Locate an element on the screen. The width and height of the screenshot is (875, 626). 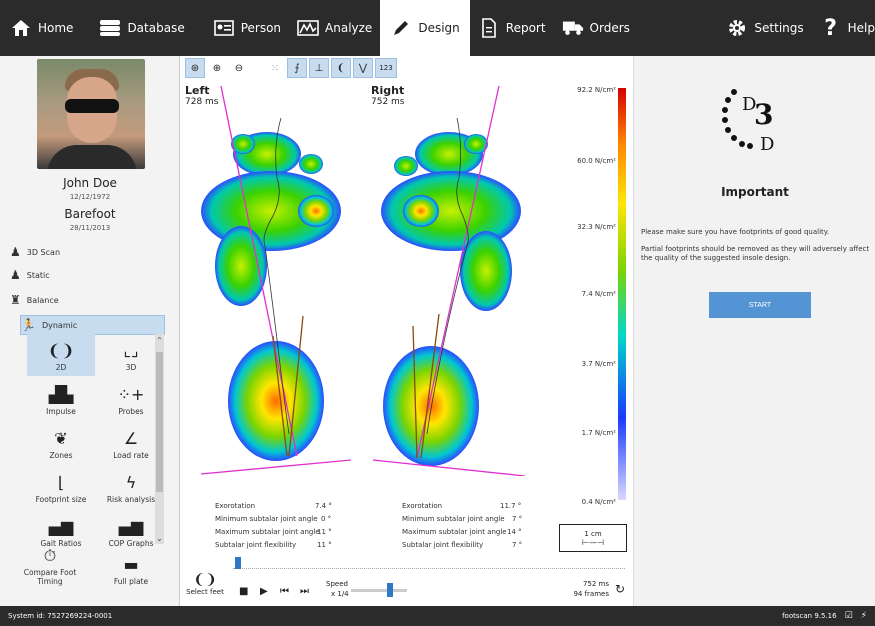
sidebar-item-label: Balance is located at coordinates (42, 300).